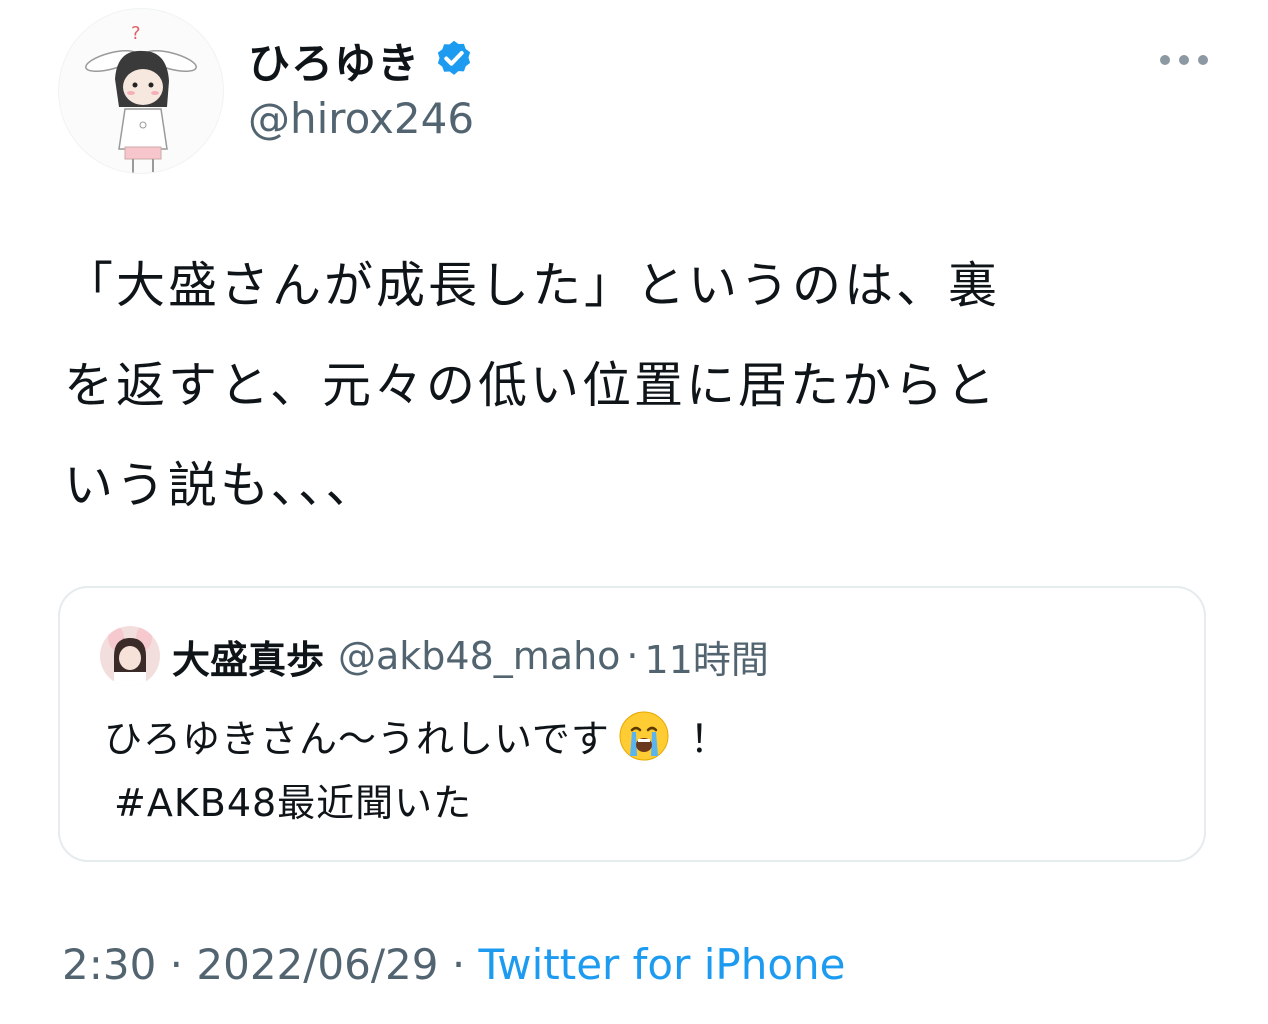 Image resolution: width=1268 pixels, height=1024 pixels. I want to click on author-handle: @hirox246, so click(361, 118).